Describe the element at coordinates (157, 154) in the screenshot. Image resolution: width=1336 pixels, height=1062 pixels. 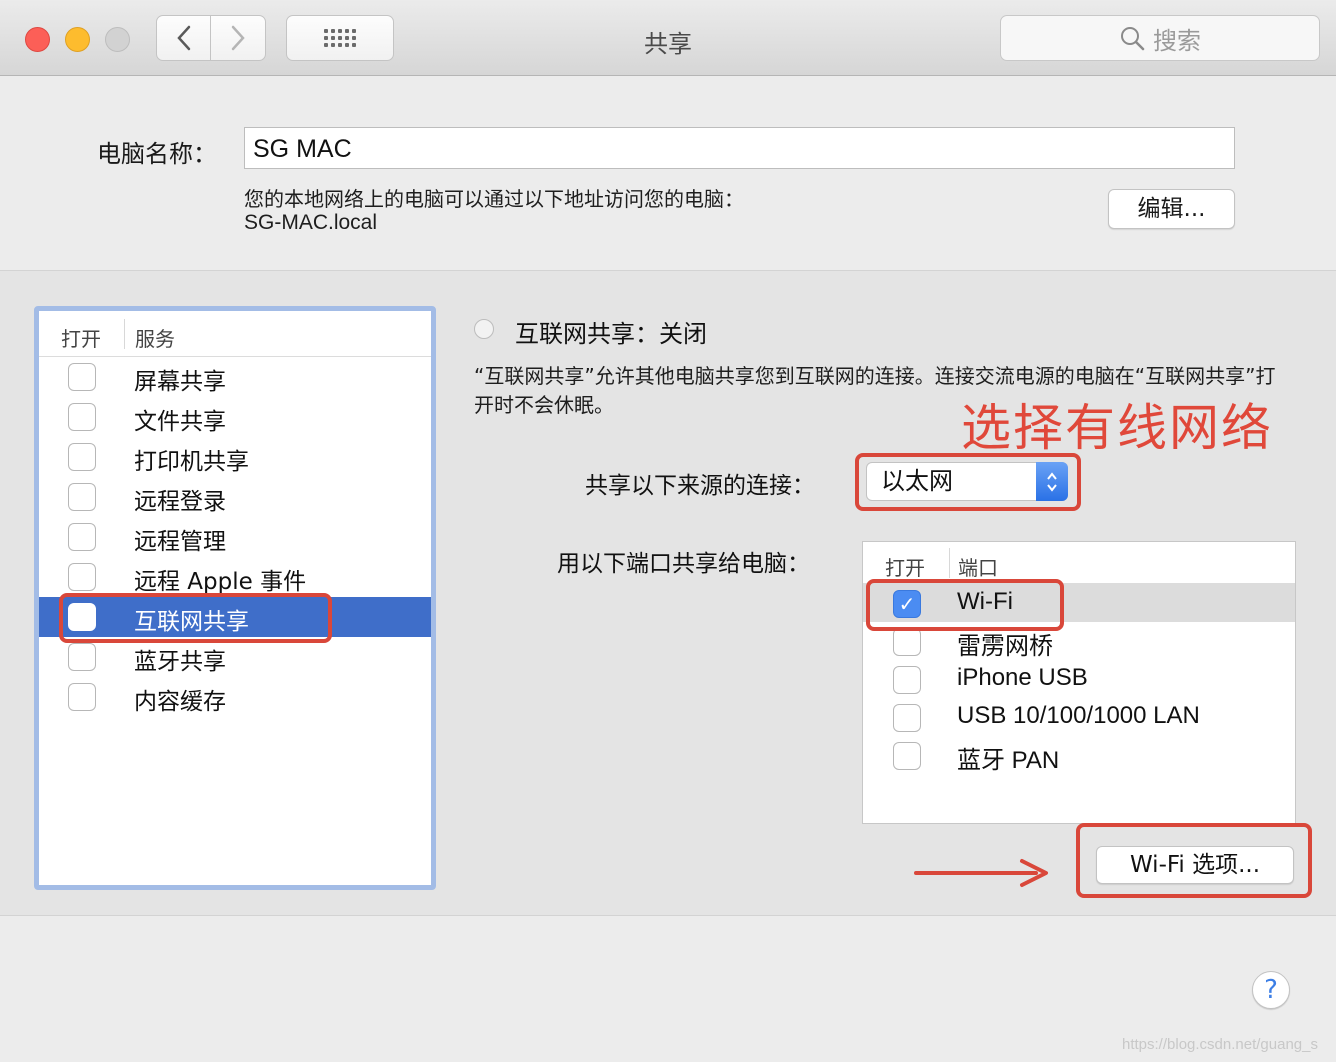
I see `computer-name-label: 电脑名称：` at that location.